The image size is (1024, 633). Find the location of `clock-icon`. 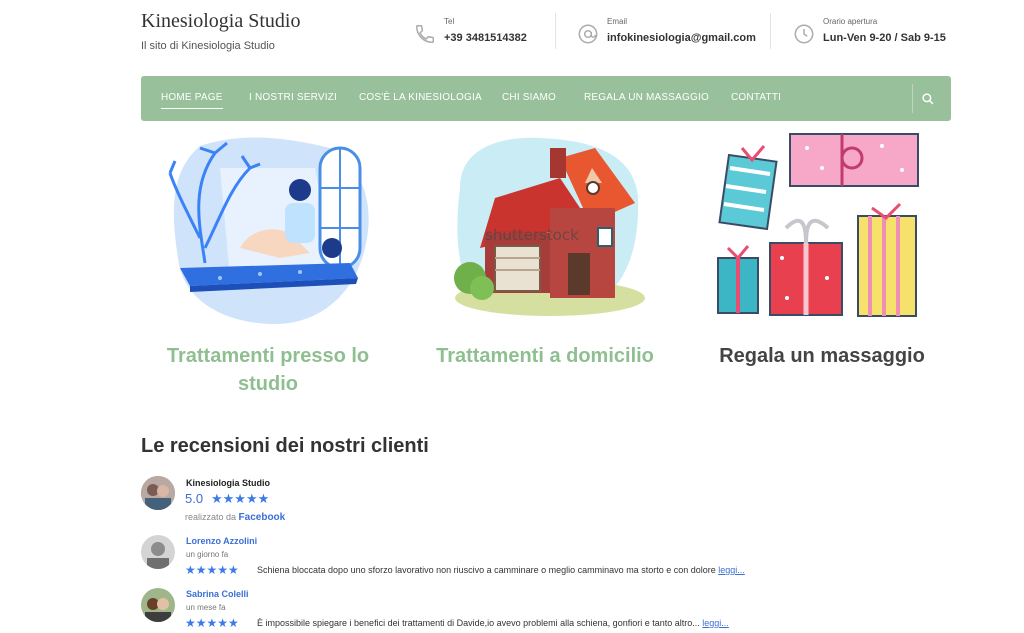

clock-icon is located at coordinates (804, 34).